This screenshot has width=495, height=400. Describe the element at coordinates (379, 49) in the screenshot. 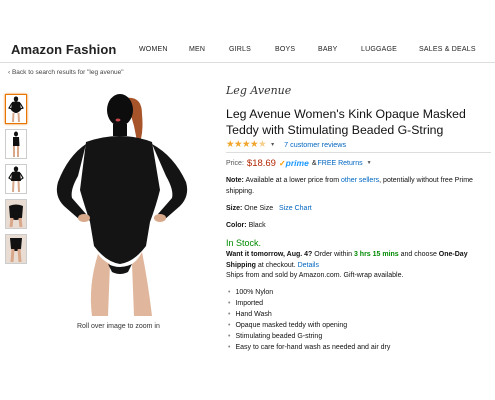

I see `nav-luggage: LUGGAGE` at that location.